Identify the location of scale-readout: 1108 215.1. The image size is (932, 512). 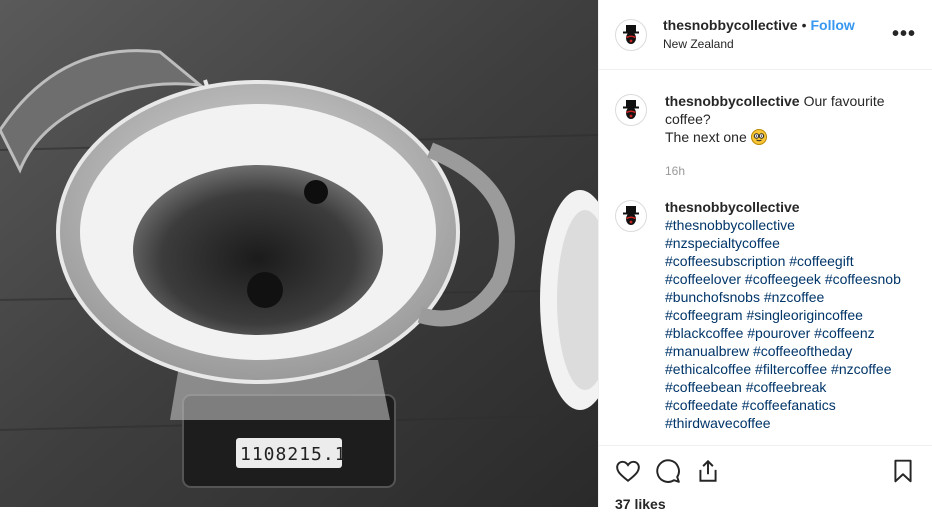
(293, 454).